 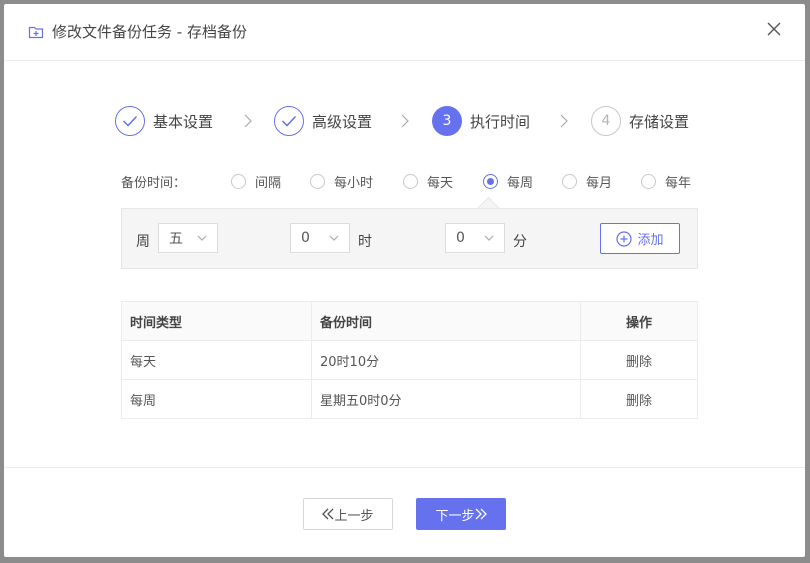 I want to click on hour-select: 0, so click(x=320, y=238).